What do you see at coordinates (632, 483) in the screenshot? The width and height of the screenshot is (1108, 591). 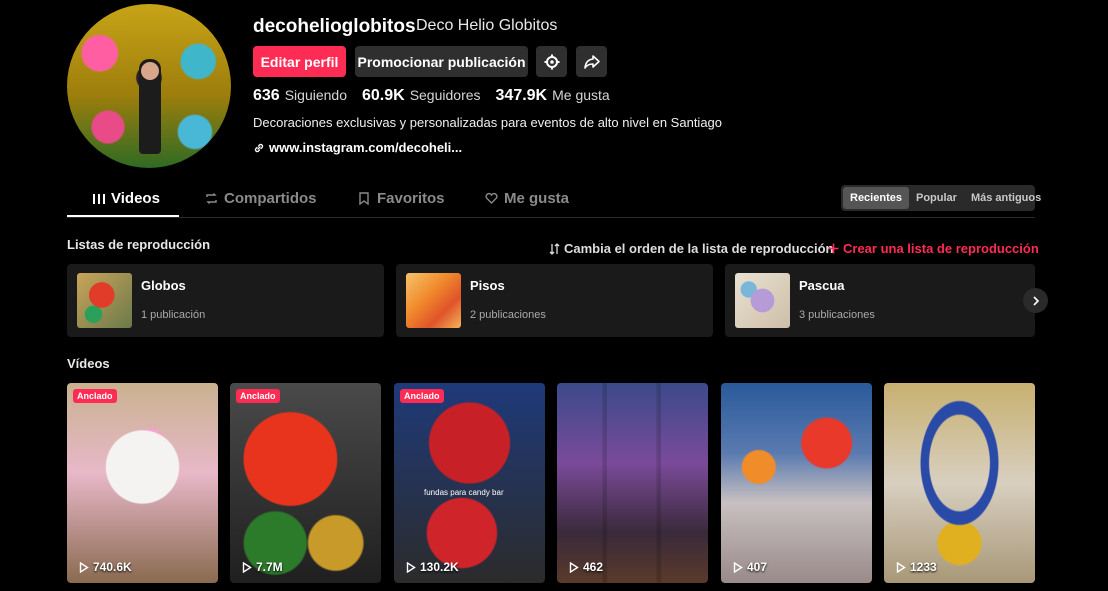 I see `video-thumbnail: 462` at bounding box center [632, 483].